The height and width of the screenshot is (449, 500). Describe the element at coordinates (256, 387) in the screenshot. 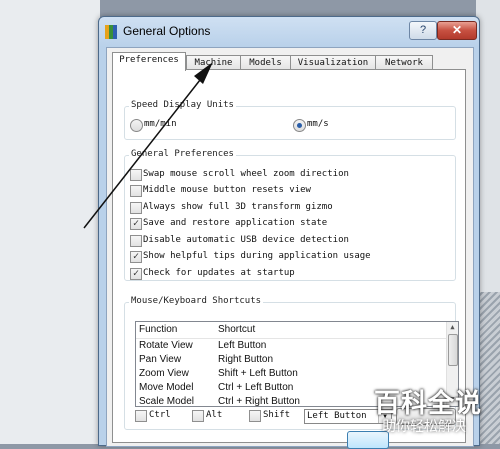

I see `row-shortcut: Ctrl + Left Button` at that location.